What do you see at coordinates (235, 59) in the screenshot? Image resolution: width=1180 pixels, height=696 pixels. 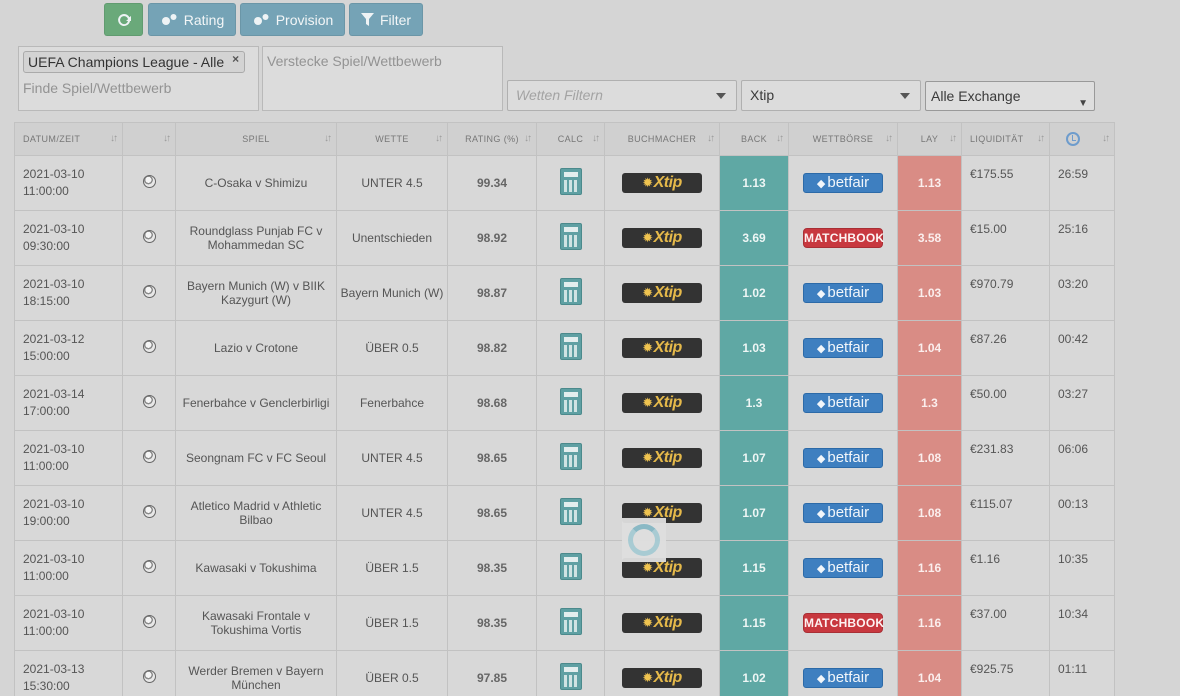 I see `remove-tag-icon: ×` at bounding box center [235, 59].